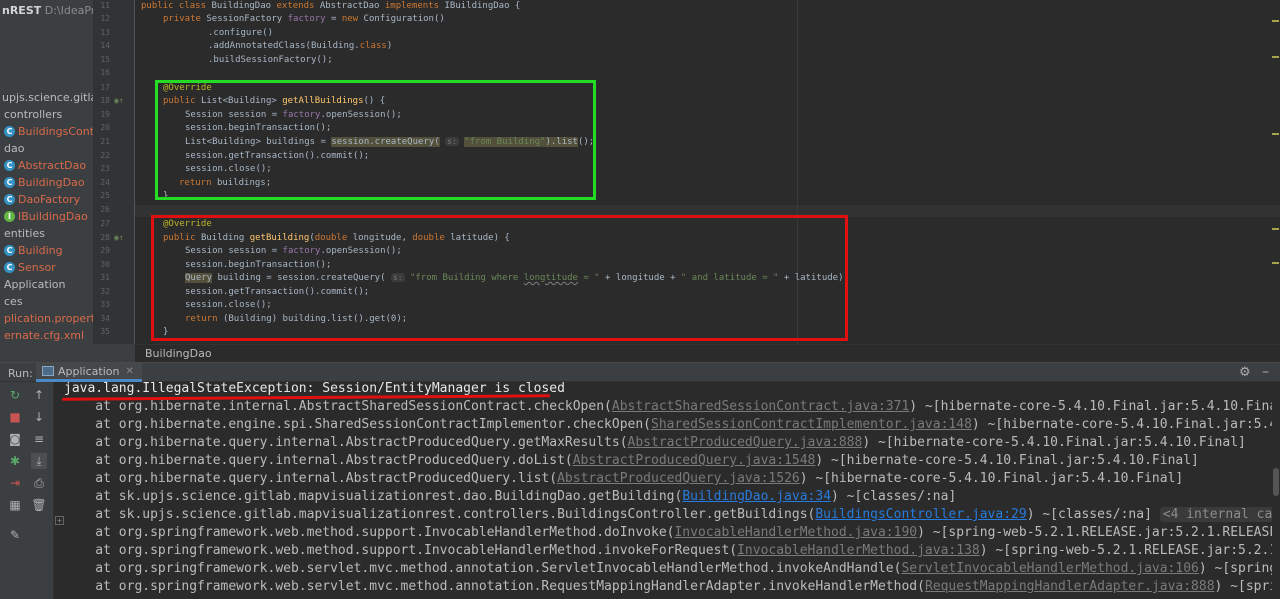 The width and height of the screenshot is (1280, 599). What do you see at coordinates (33, 114) in the screenshot?
I see `tree-item-label: controllers` at bounding box center [33, 114].